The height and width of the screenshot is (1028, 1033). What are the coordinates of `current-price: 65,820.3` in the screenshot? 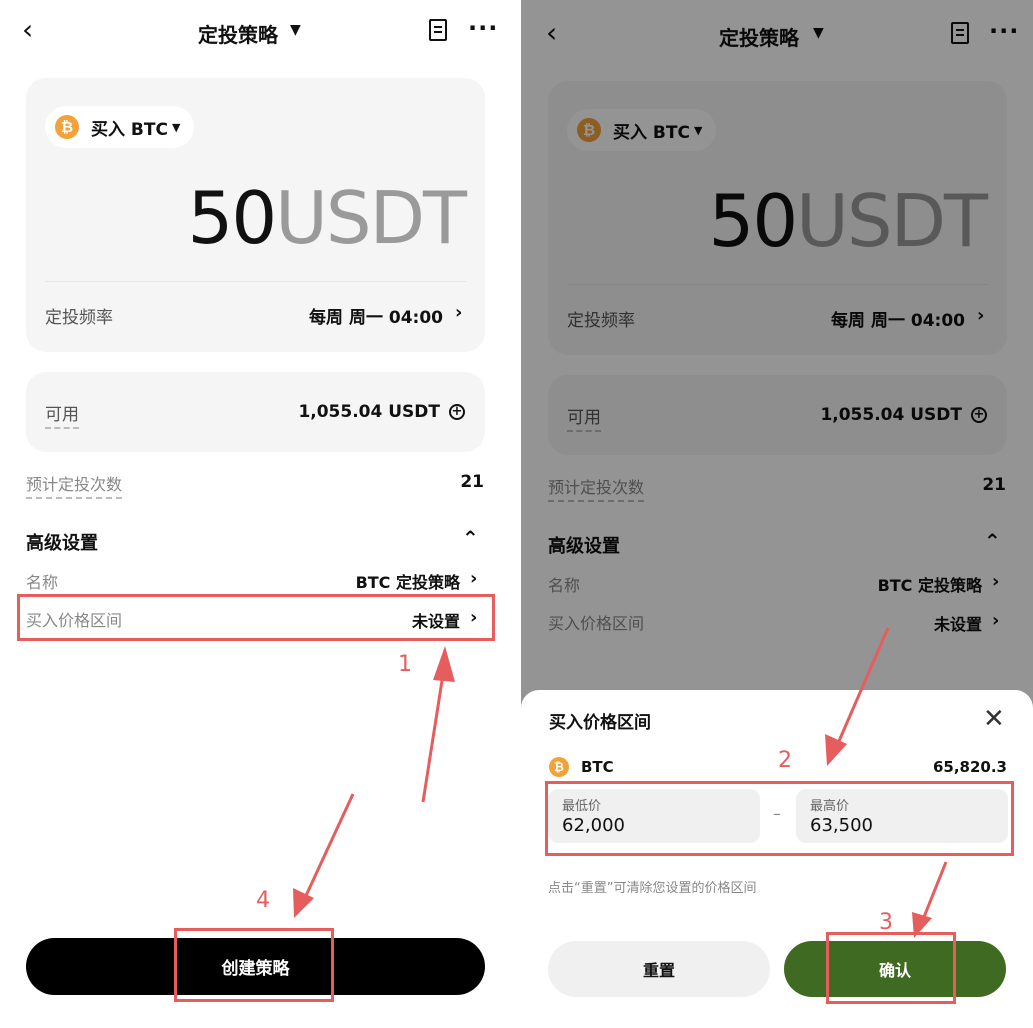 It's located at (969, 767).